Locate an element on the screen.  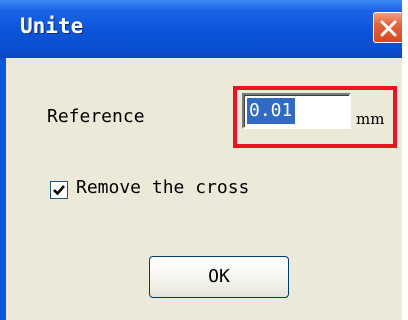
remove-cross-checkbox is located at coordinates (59, 190).